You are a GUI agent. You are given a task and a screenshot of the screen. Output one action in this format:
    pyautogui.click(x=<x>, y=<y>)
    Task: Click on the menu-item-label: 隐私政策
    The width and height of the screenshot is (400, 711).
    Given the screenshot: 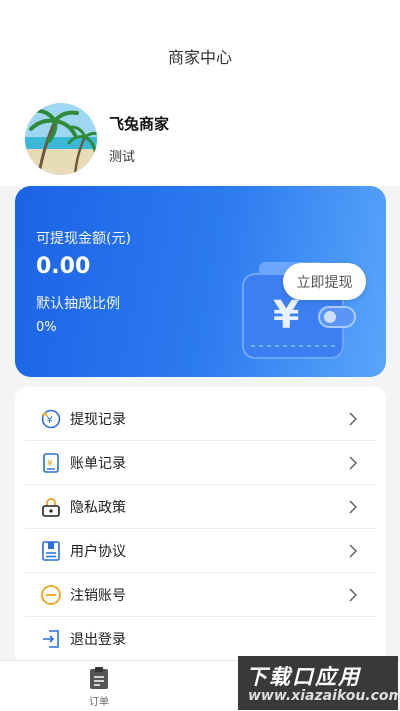 What is the action you would take?
    pyautogui.click(x=98, y=507)
    